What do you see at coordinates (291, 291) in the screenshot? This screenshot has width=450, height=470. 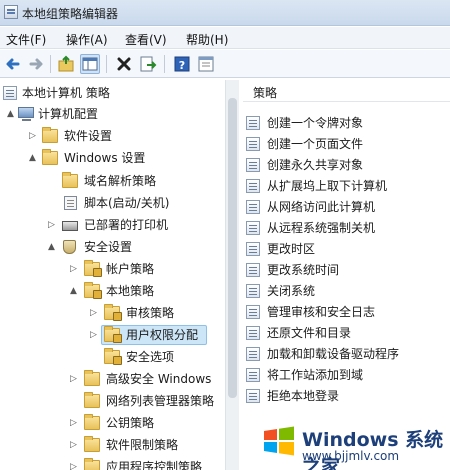 I see `list-item-label: 关闭系统` at bounding box center [291, 291].